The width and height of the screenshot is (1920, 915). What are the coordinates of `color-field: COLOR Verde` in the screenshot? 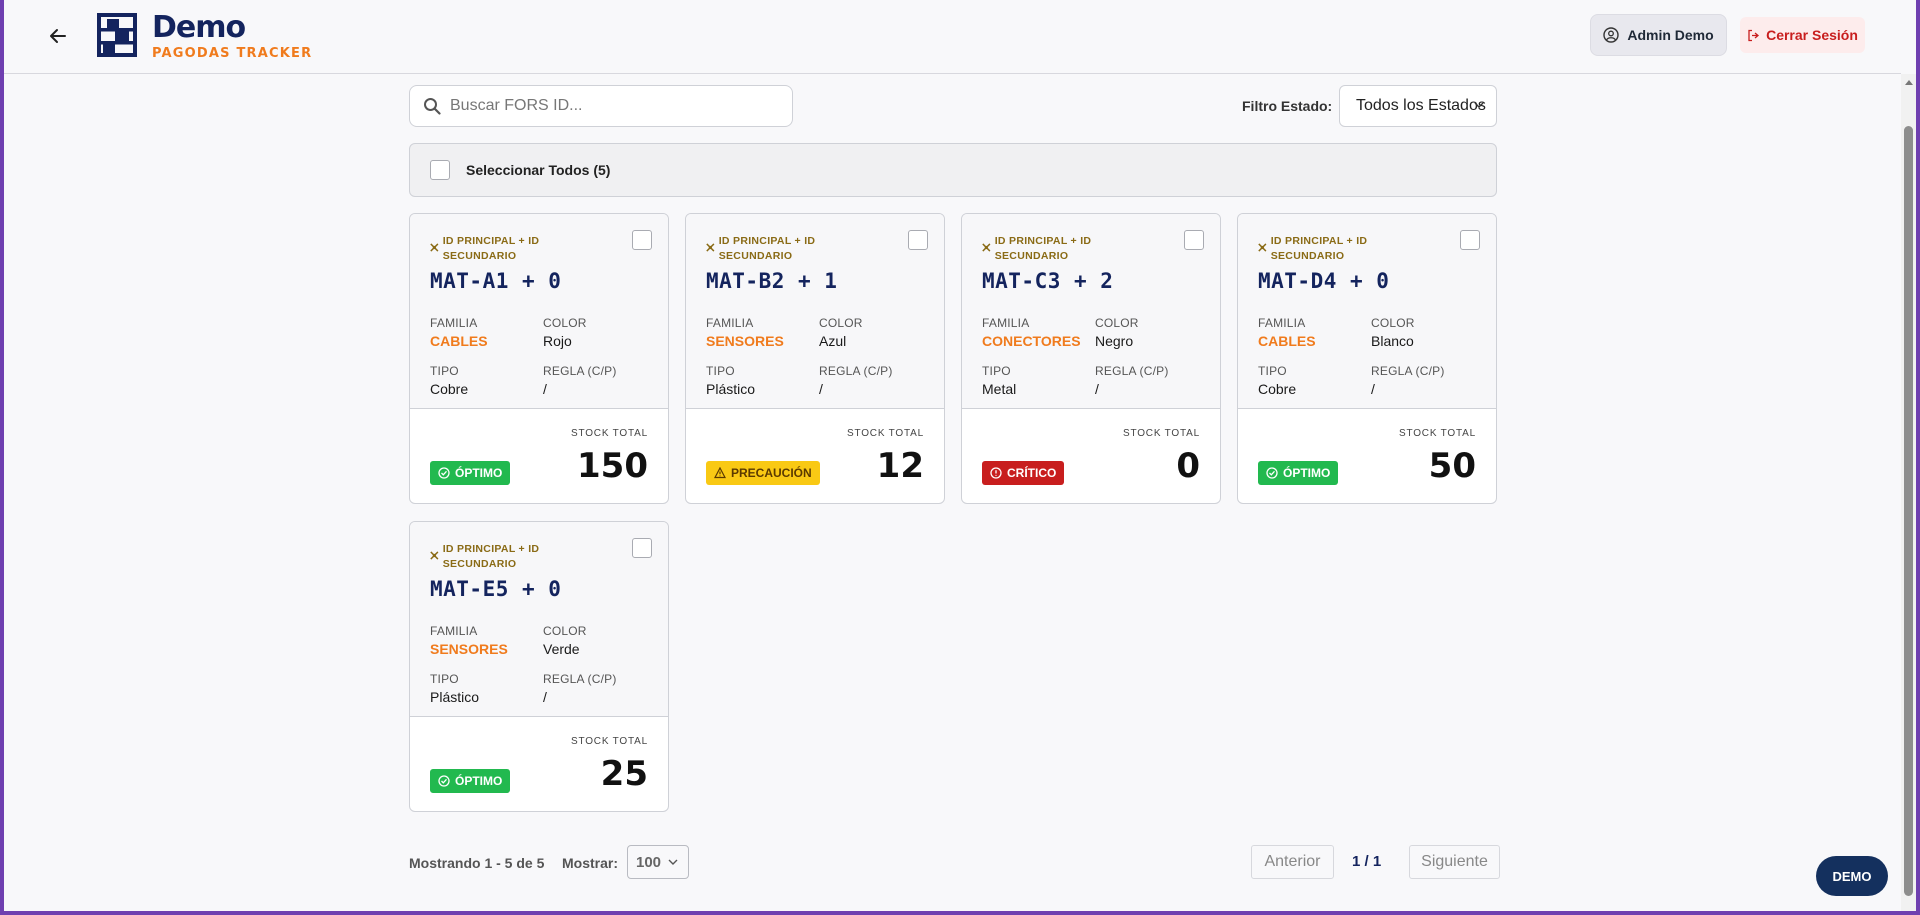 It's located at (565, 640).